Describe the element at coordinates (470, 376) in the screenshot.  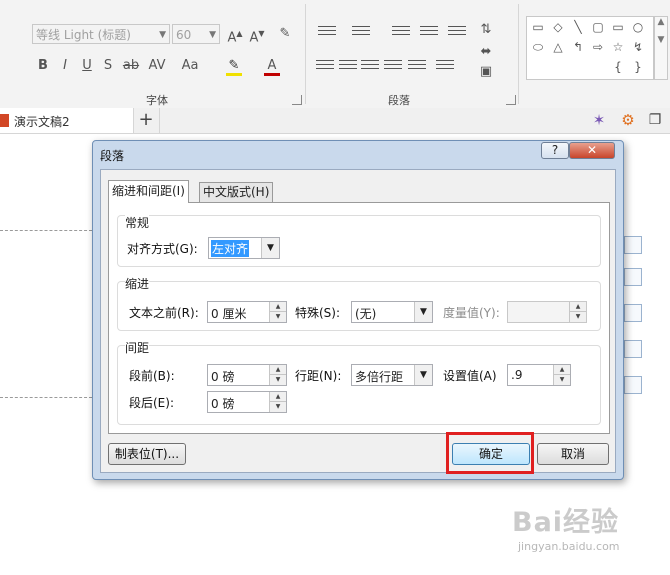
I see `set-value-label: 设置值(A)` at that location.